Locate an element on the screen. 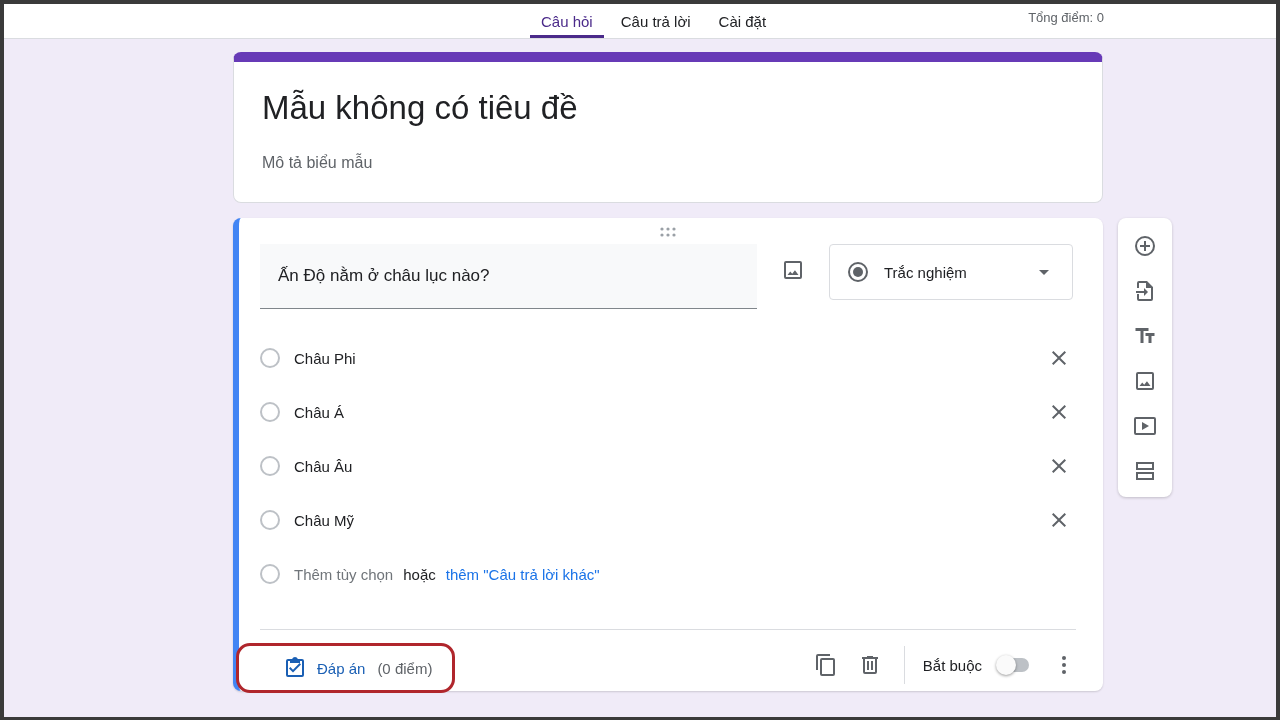 Image resolution: width=1280 pixels, height=720 pixels. video-icon is located at coordinates (1145, 426).